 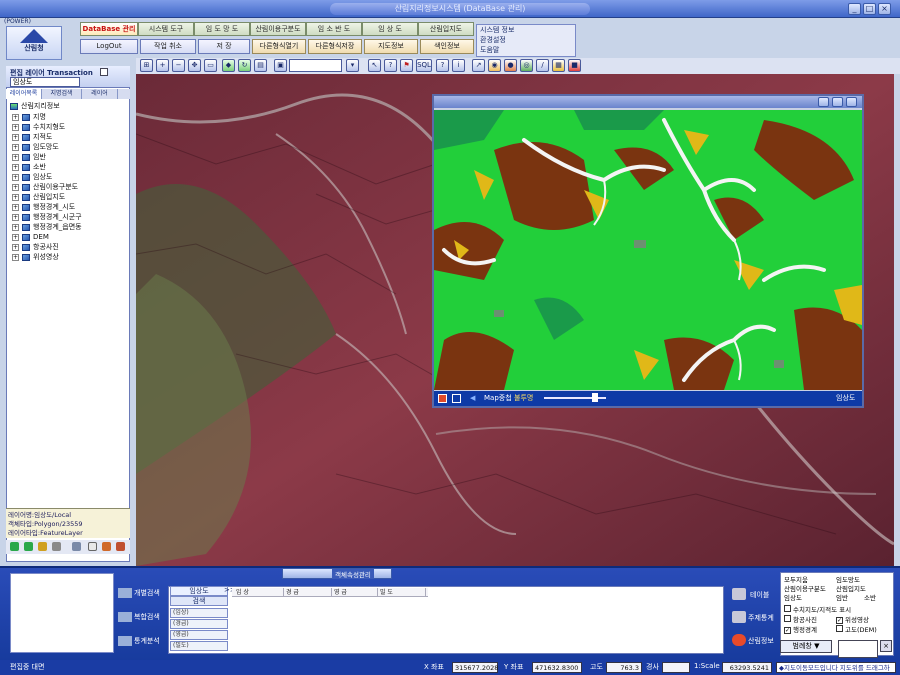 What do you see at coordinates (558, 65) in the screenshot?
I see `grid-icon: ▦` at bounding box center [558, 65].